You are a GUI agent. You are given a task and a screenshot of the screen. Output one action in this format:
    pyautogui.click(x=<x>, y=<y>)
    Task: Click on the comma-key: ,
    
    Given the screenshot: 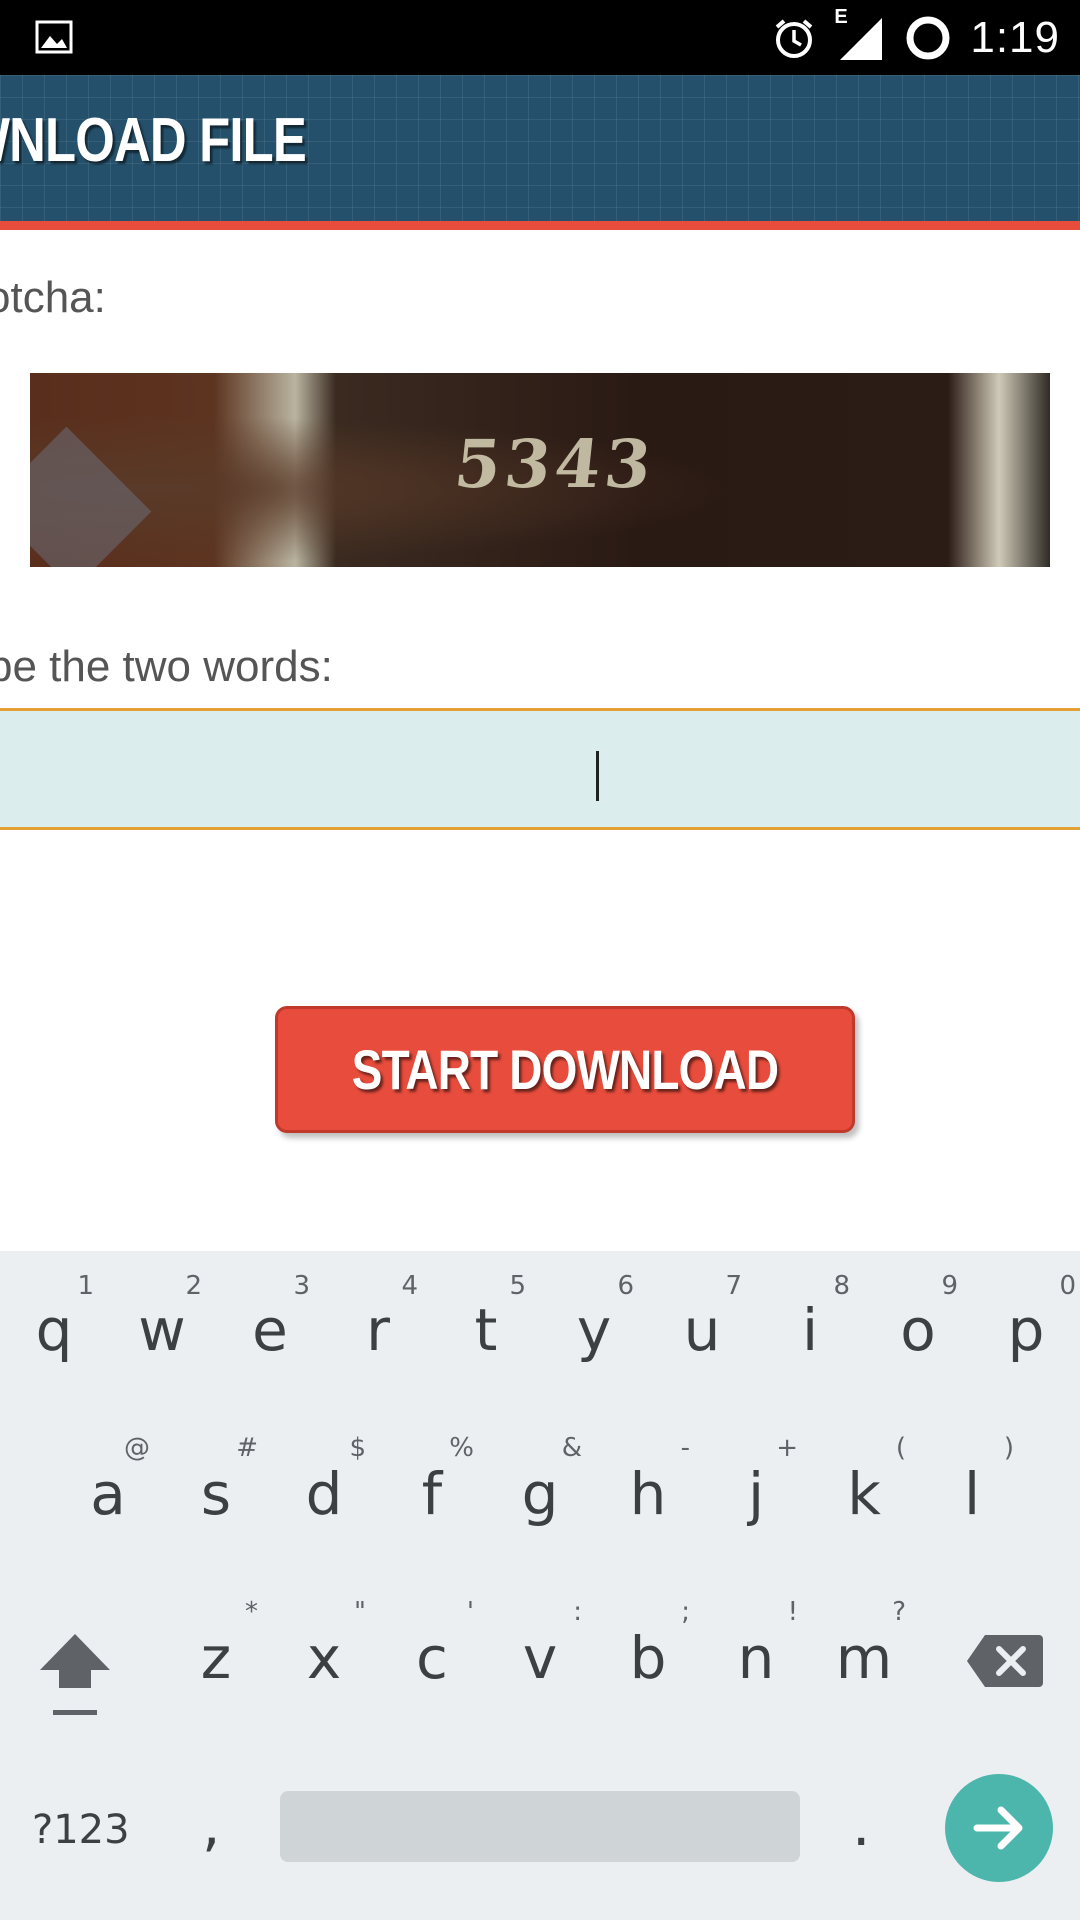 What is the action you would take?
    pyautogui.click(x=211, y=1825)
    